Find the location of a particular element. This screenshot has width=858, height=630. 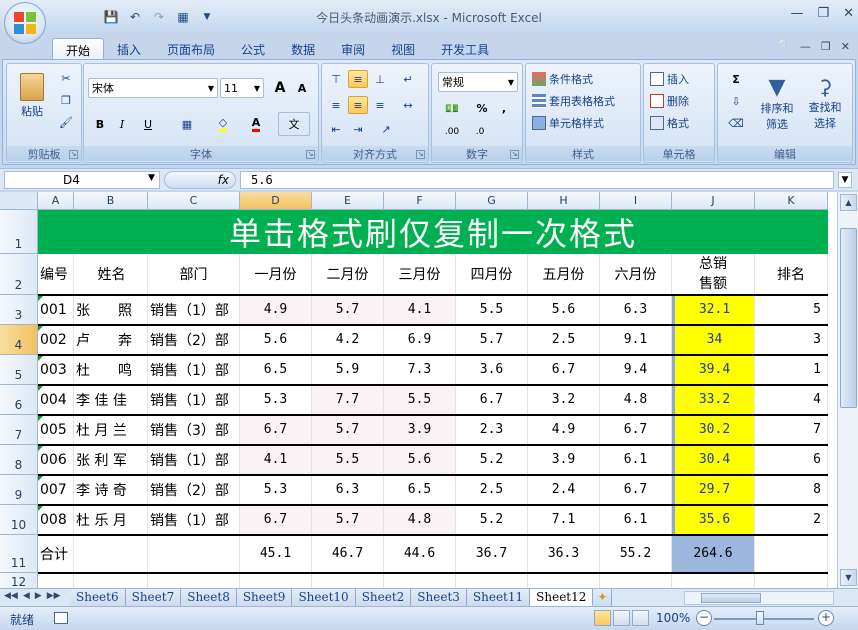

cell-total: 33.2 is located at coordinates (713, 400).